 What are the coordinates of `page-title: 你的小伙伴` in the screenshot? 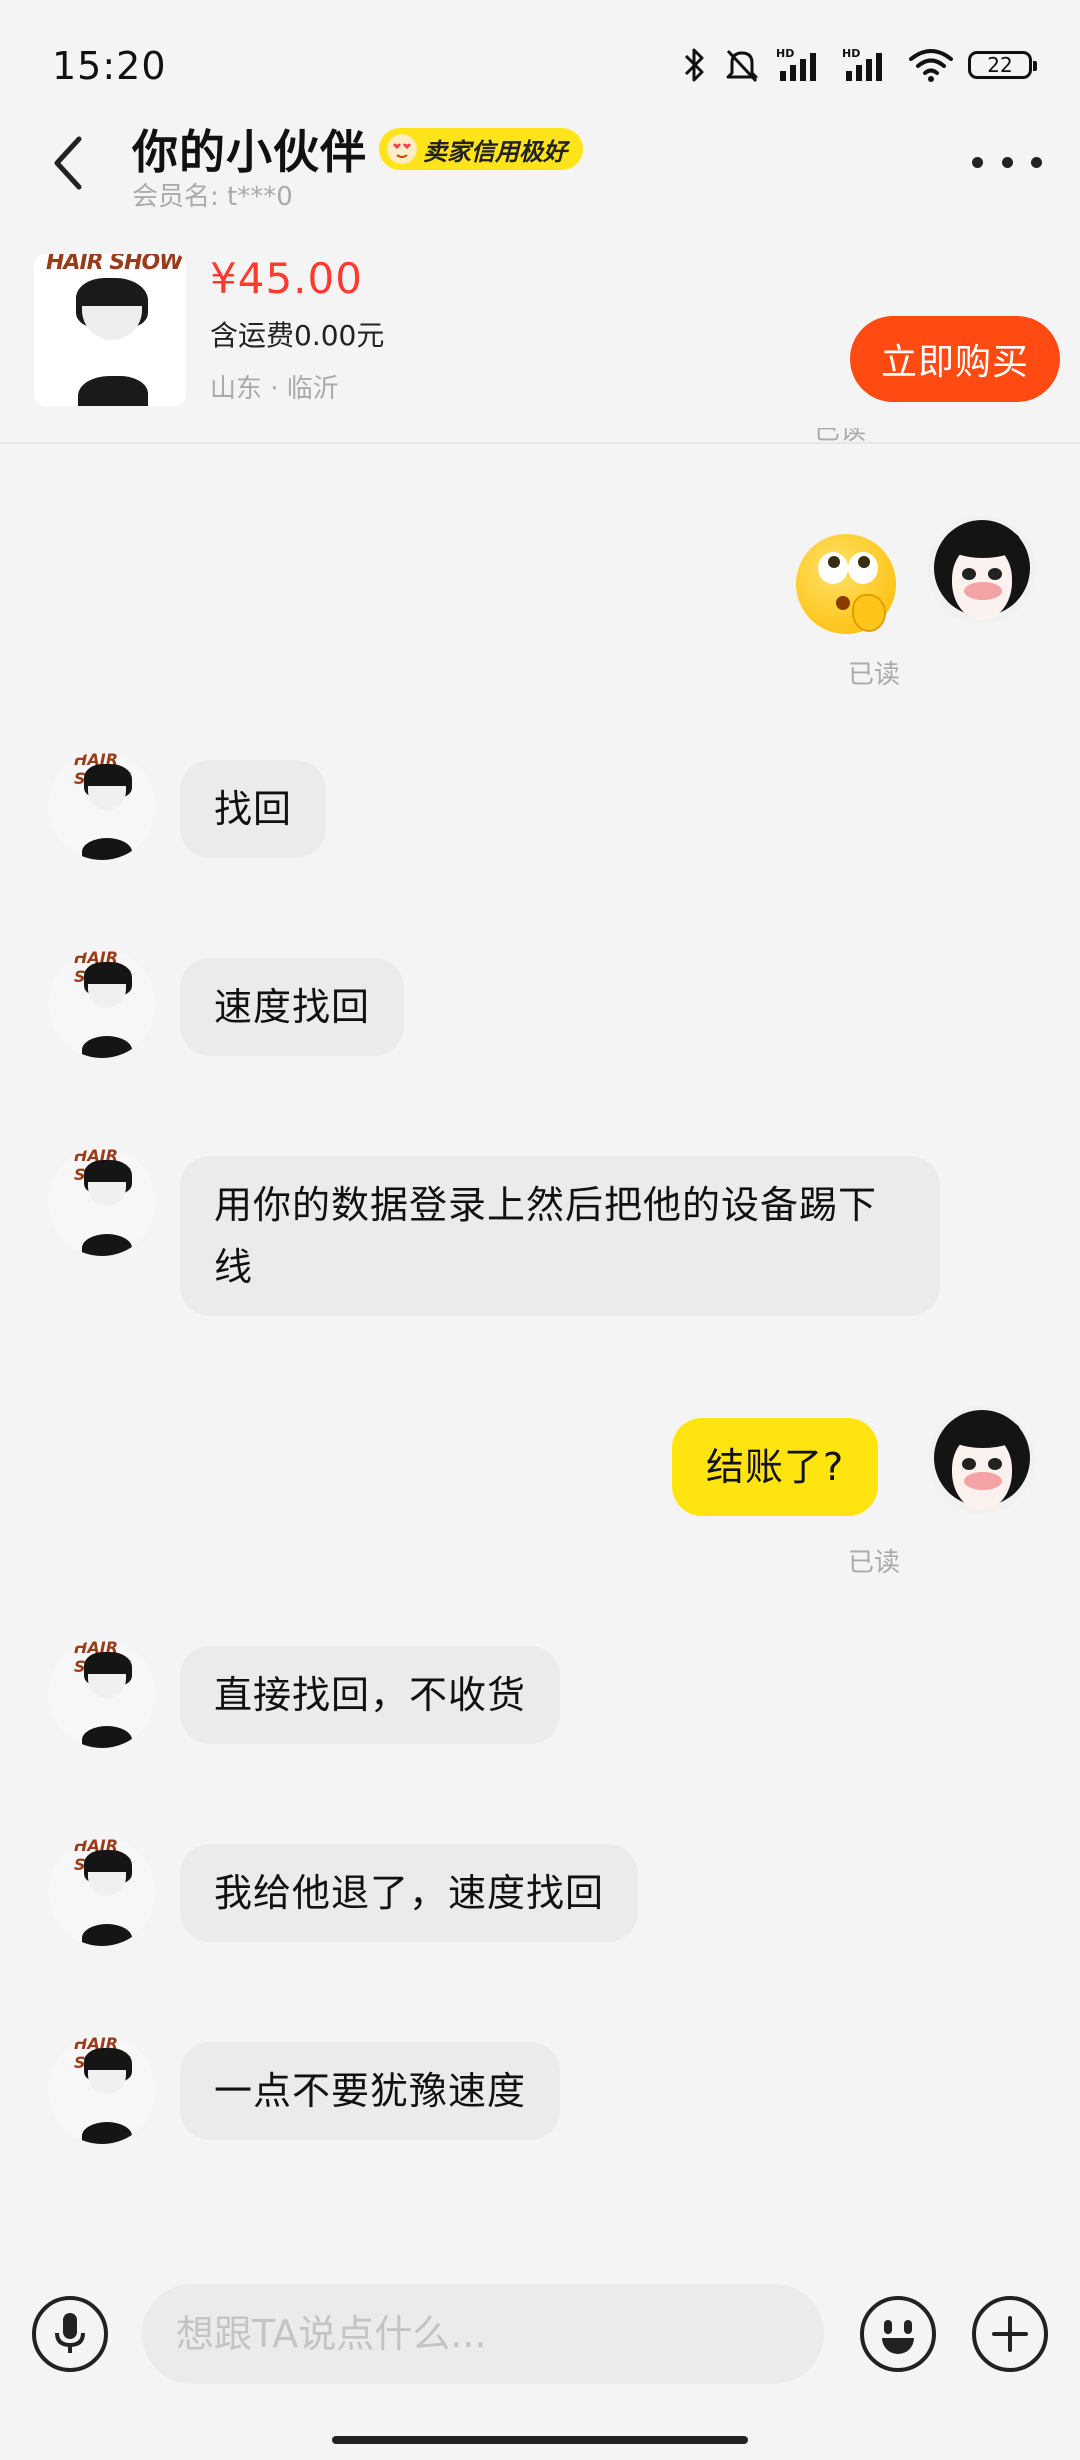 It's located at (249, 149).